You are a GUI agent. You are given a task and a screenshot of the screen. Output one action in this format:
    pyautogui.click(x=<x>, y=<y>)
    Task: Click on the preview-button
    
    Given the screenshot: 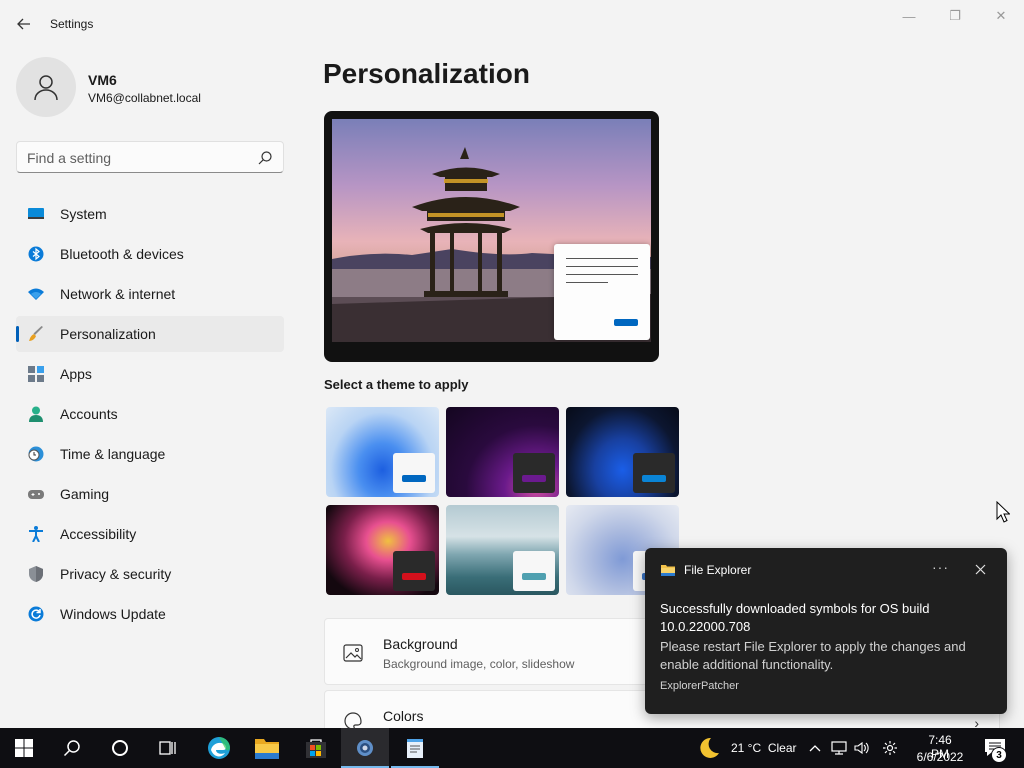 What is the action you would take?
    pyautogui.click(x=626, y=322)
    